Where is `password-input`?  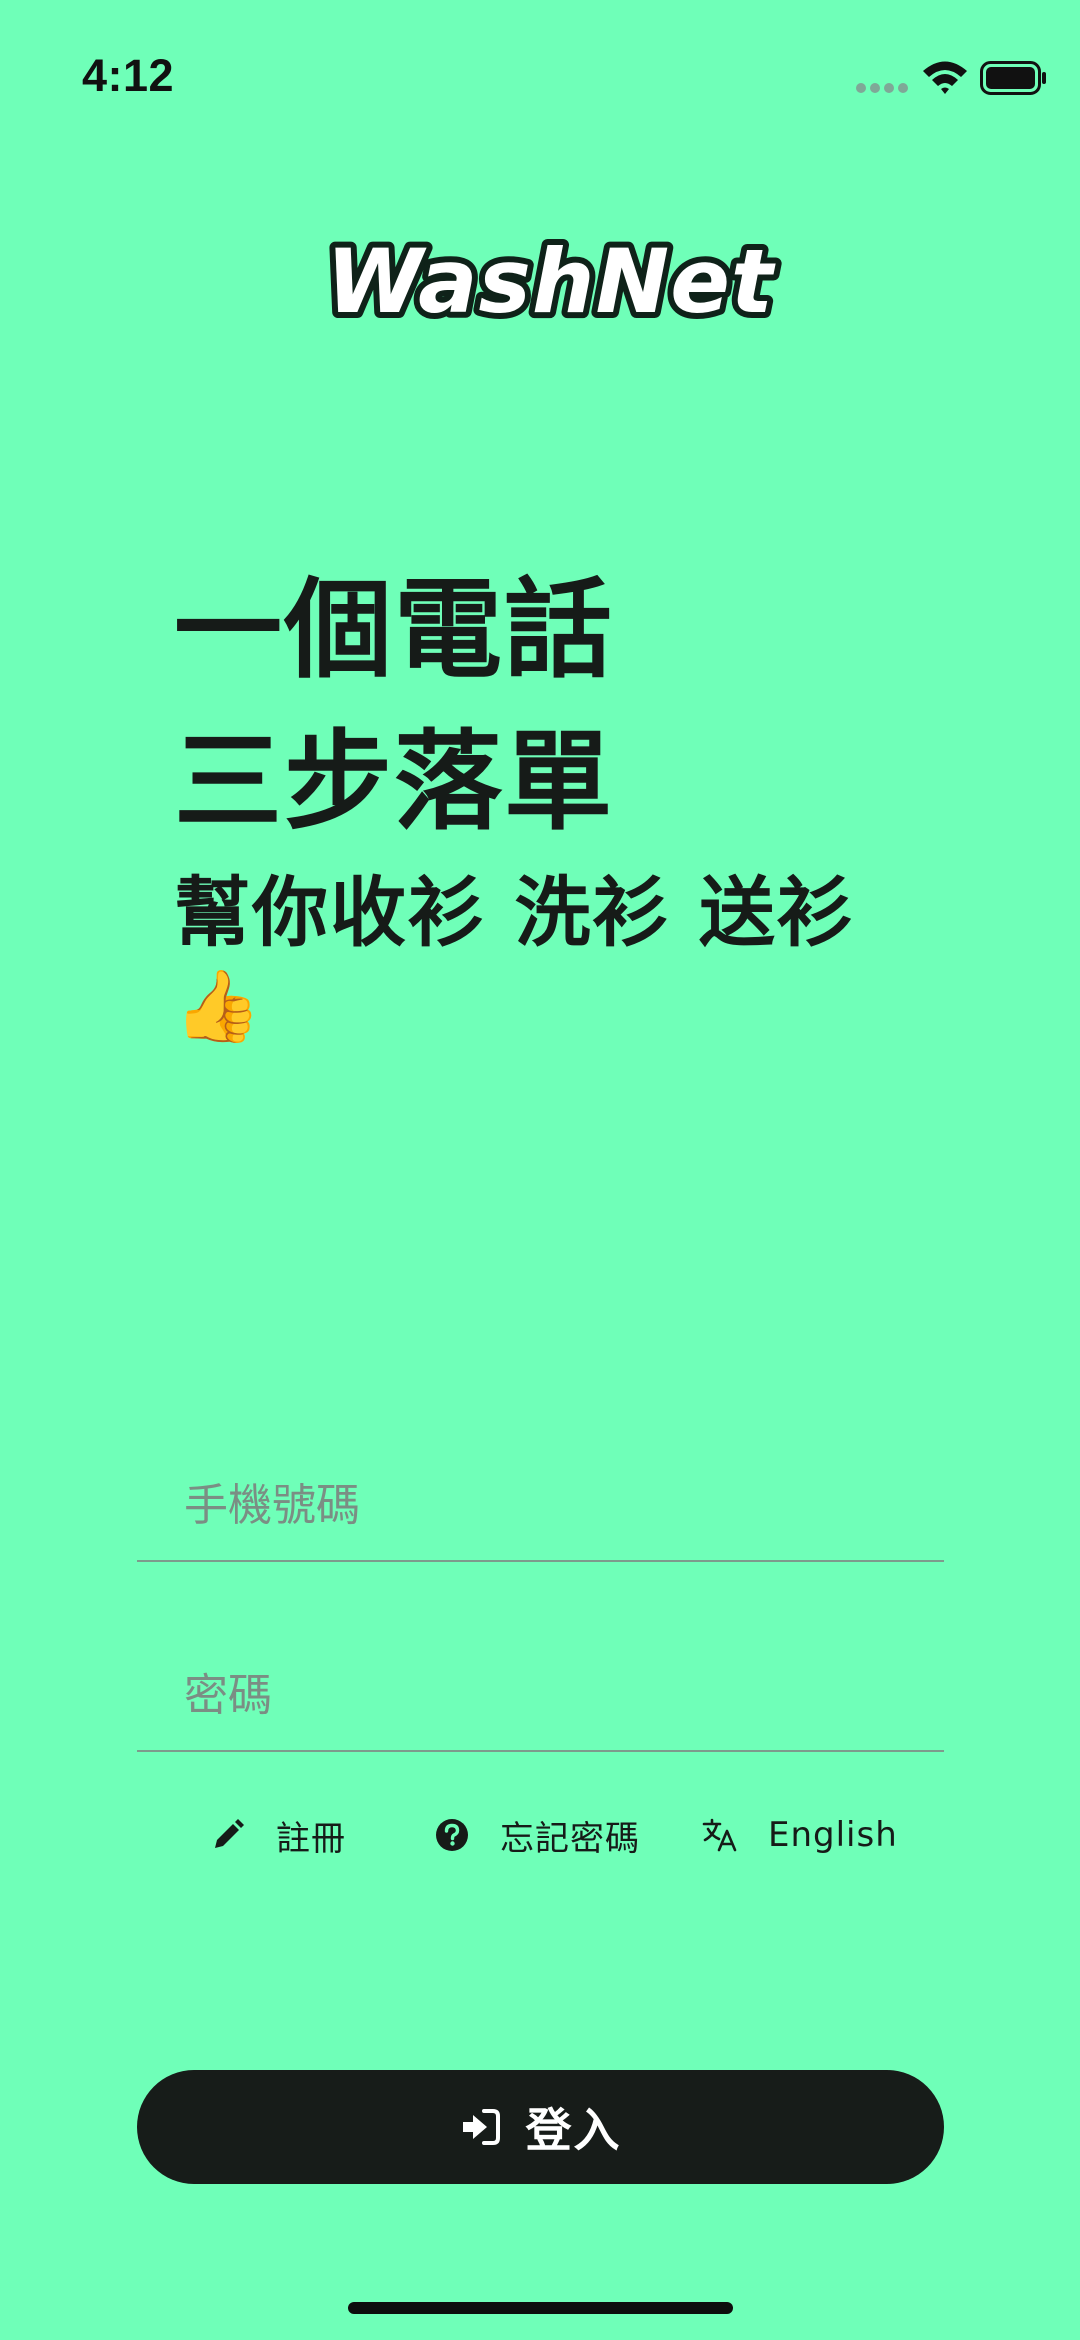 password-input is located at coordinates (554, 1695).